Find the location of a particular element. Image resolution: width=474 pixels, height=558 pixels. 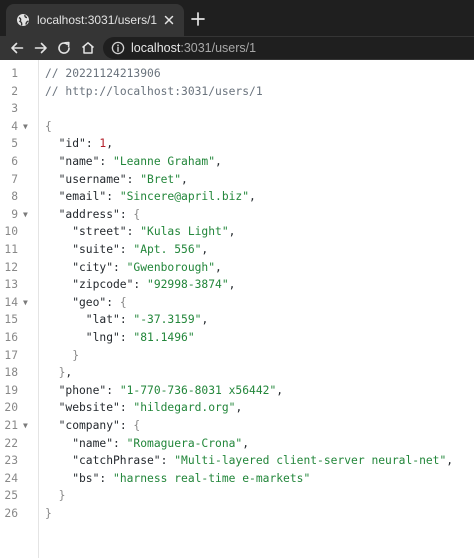

back-arrow-icon is located at coordinates (17, 48).